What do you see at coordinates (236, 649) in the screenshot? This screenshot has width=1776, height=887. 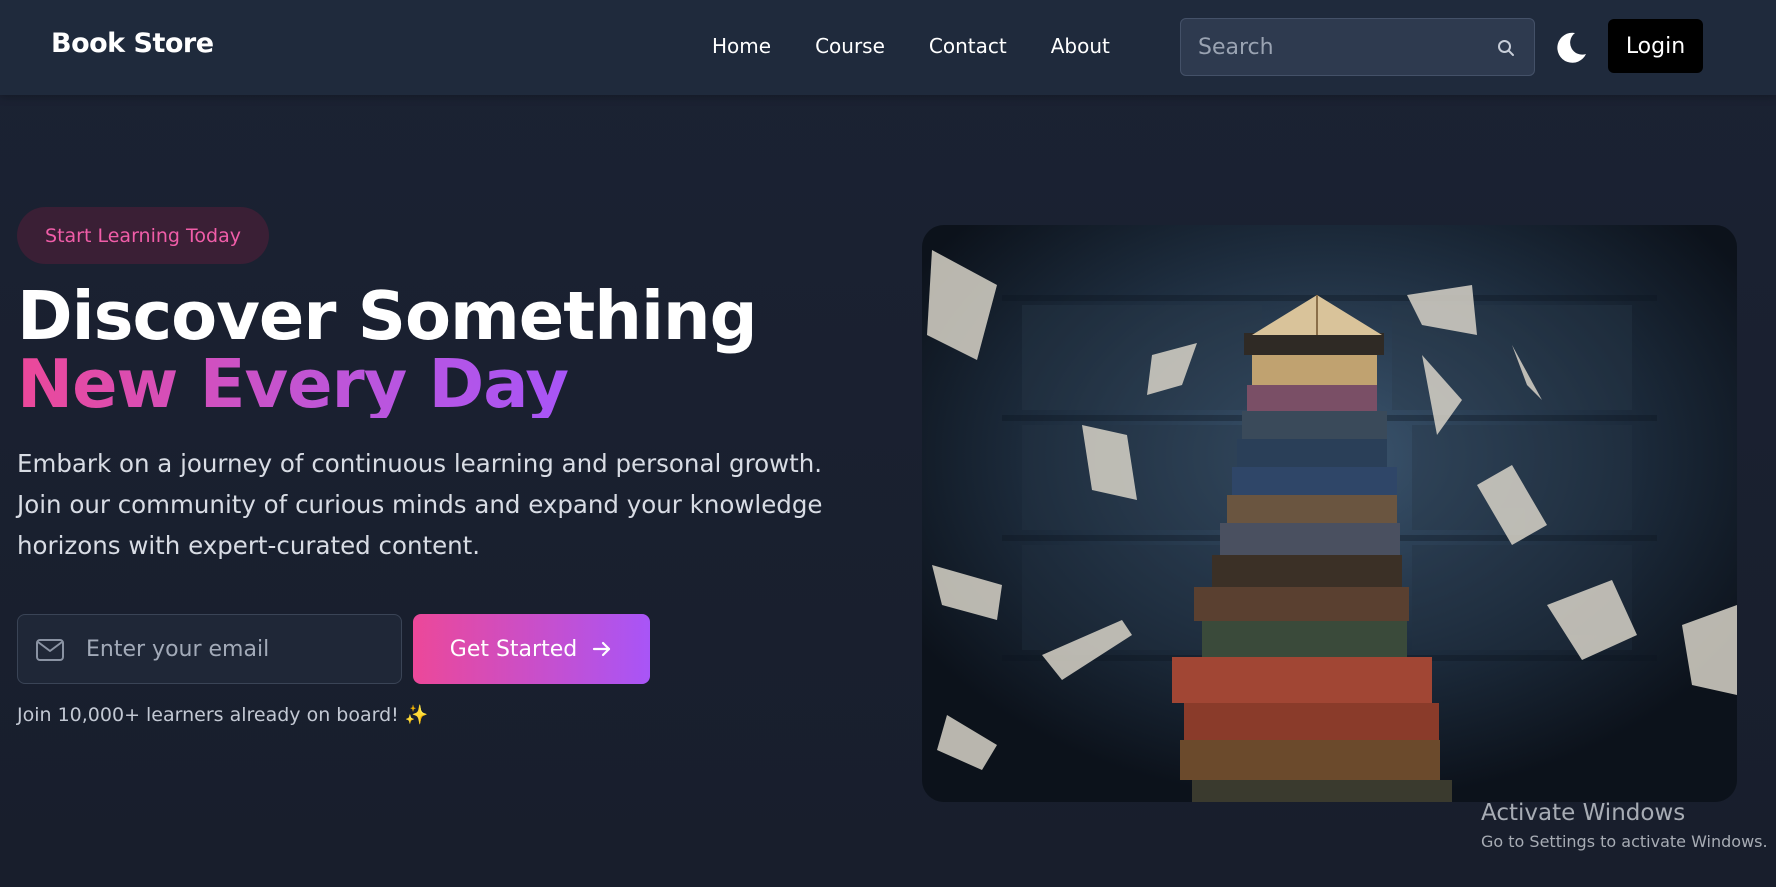 I see `email-input` at bounding box center [236, 649].